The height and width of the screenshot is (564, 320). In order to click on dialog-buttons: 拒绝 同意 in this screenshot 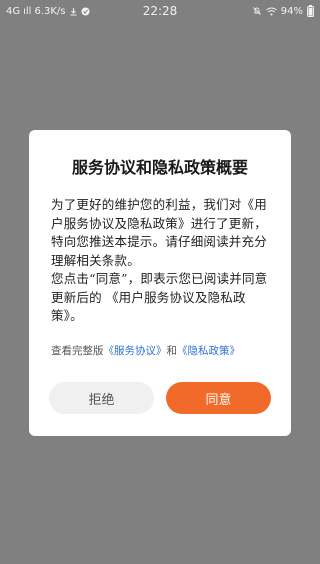, I will do `click(160, 398)`.